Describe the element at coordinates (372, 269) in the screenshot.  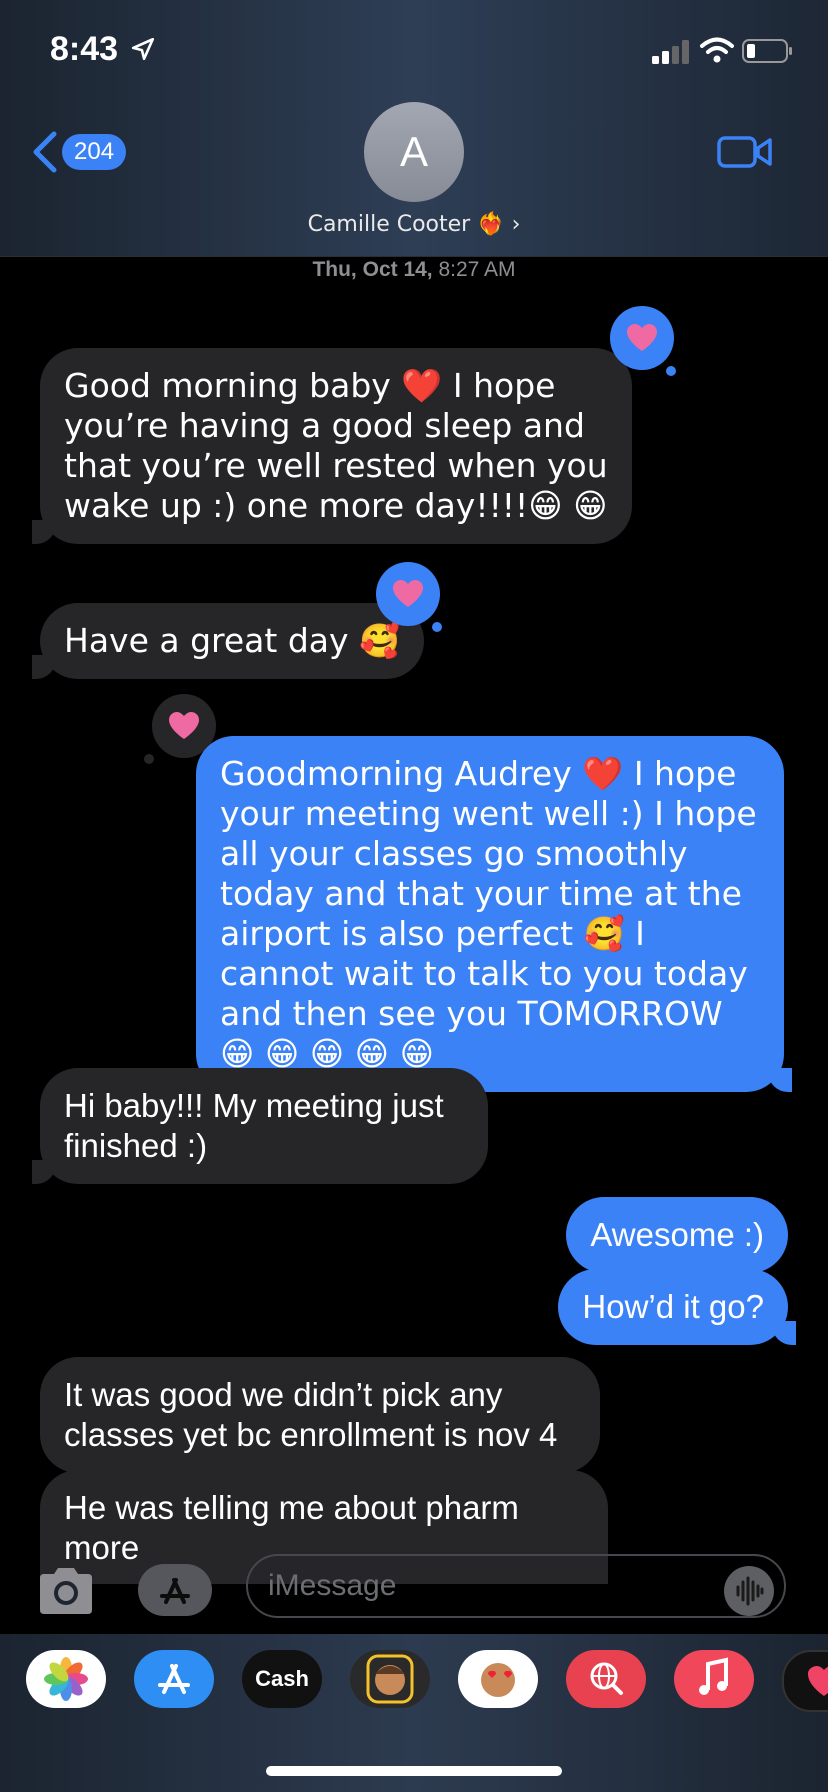
I see `timestamp-day: Thu, Oct 14,` at that location.